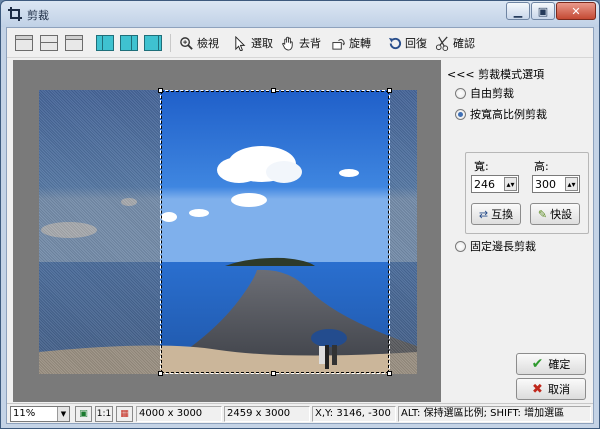  I want to click on toolbar: 檢視 選取 去背 旋轉 回復 確認, so click(300, 43).